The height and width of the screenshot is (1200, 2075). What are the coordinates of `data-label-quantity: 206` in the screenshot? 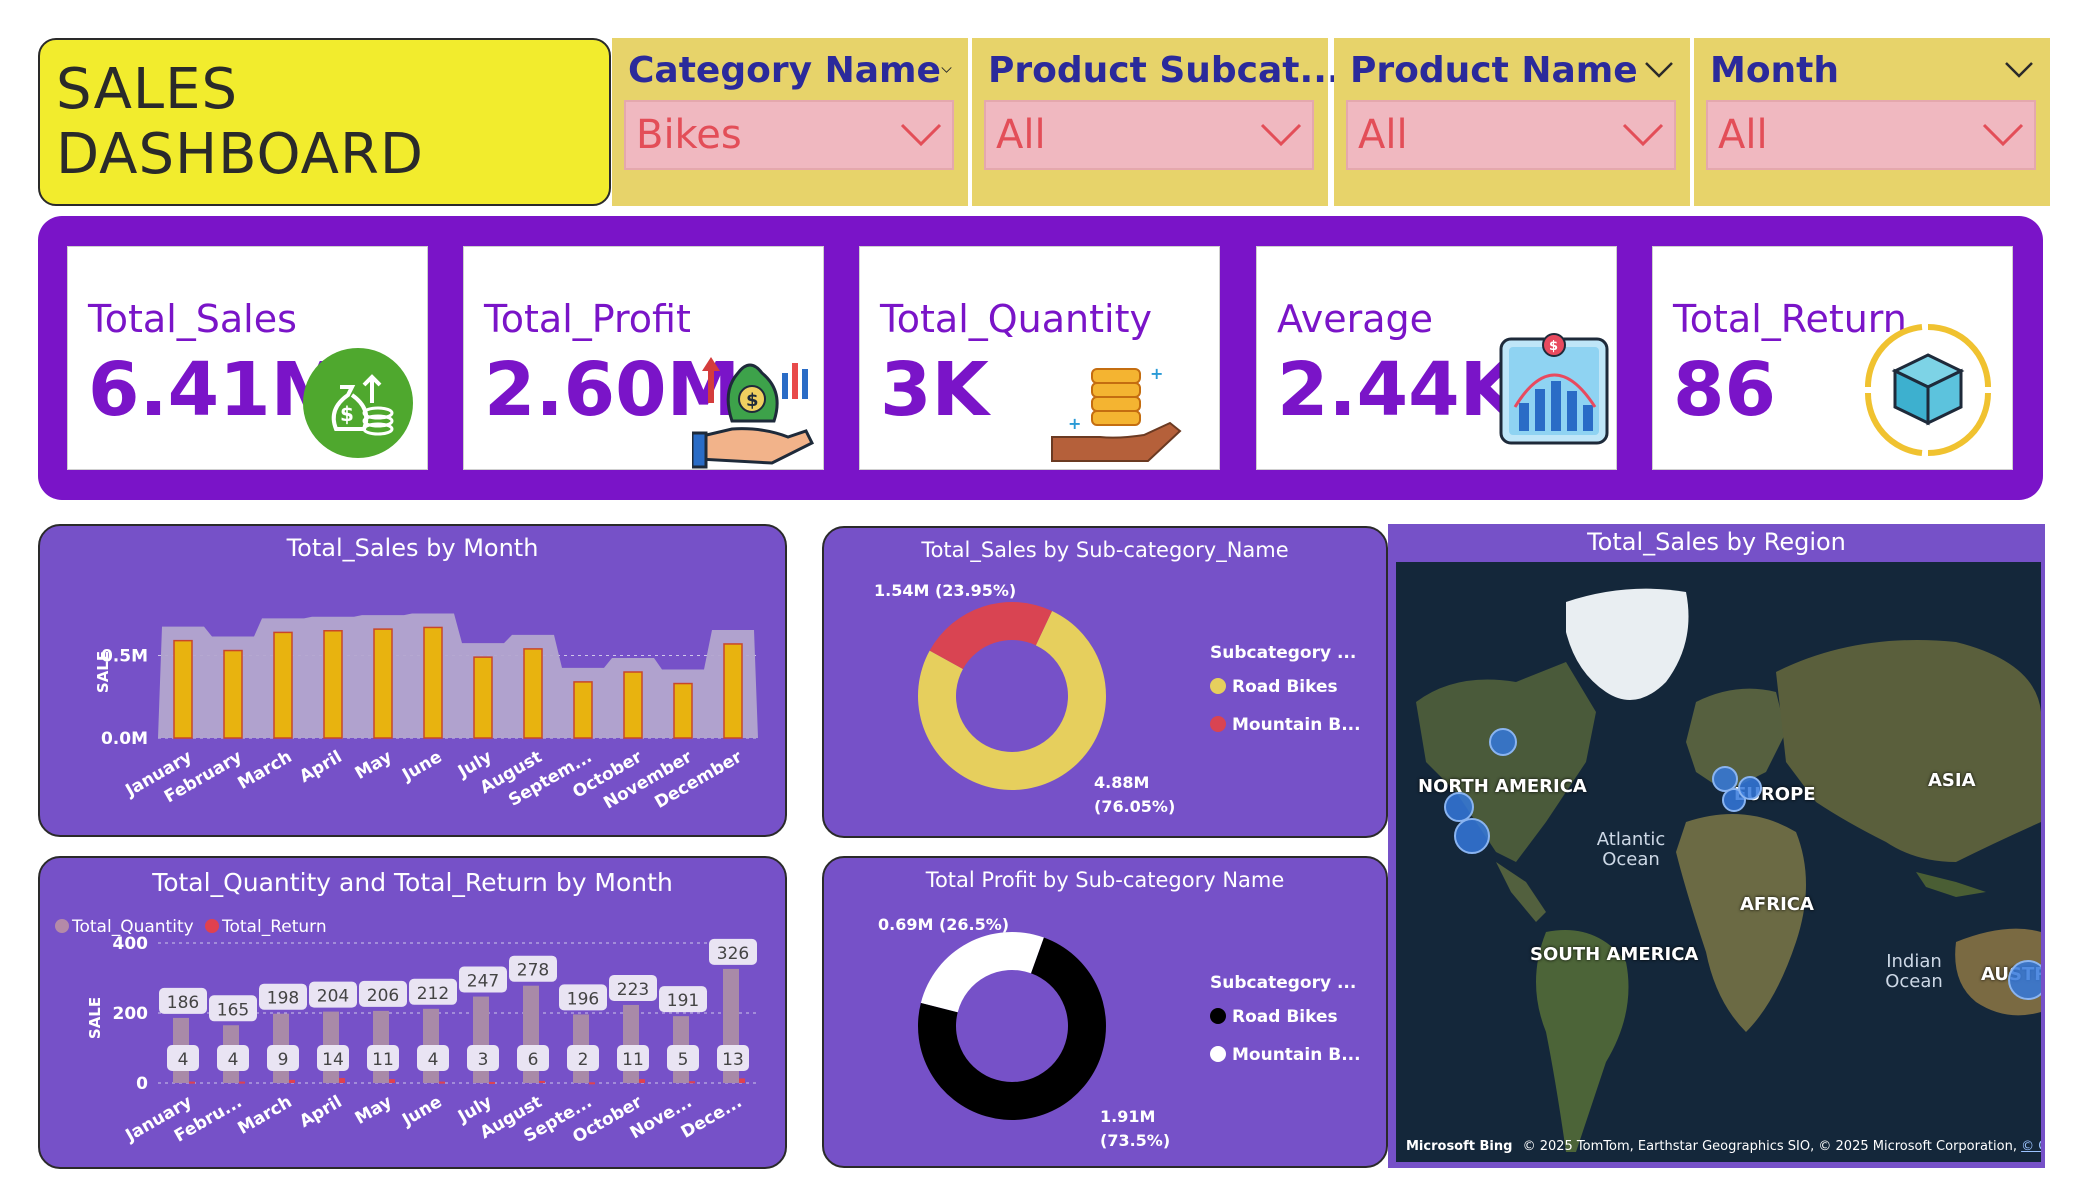 It's located at (383, 996).